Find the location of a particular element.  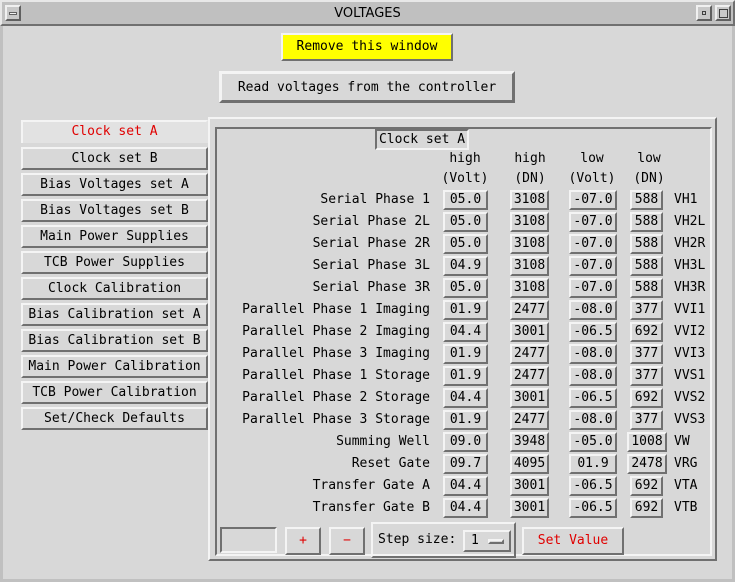

high-volt-field: 09.0 is located at coordinates (465, 442).